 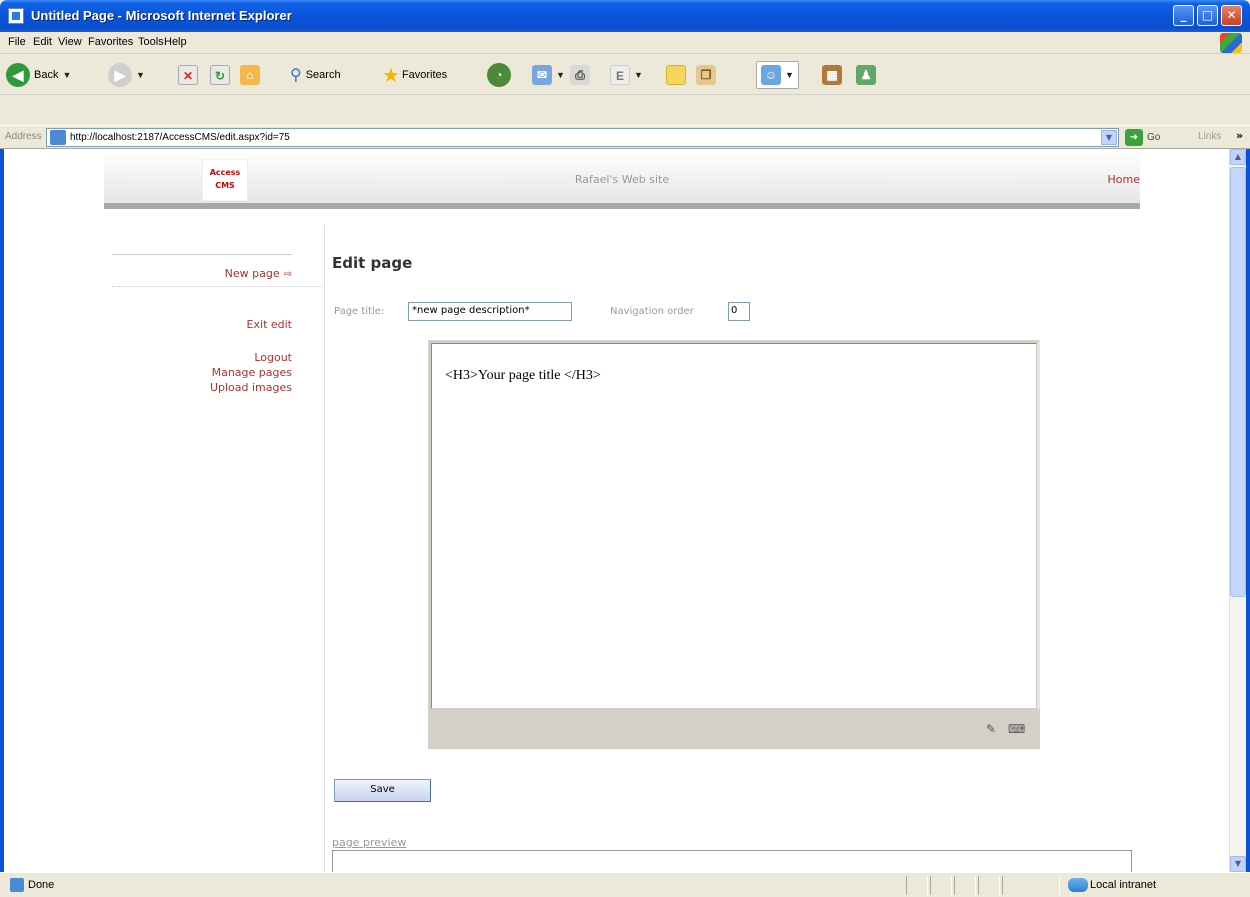 I want to click on users-icon: ♟, so click(x=866, y=75).